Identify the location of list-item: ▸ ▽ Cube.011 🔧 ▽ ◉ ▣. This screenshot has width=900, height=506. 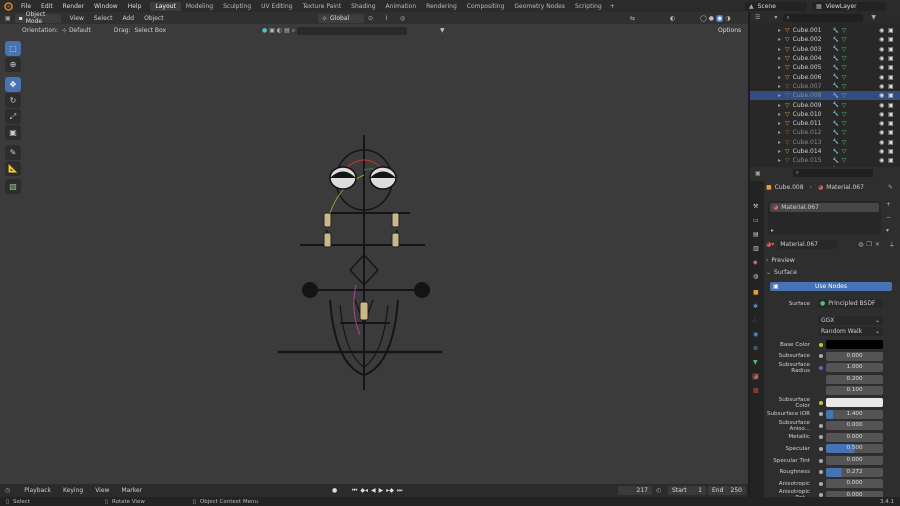
(825, 123).